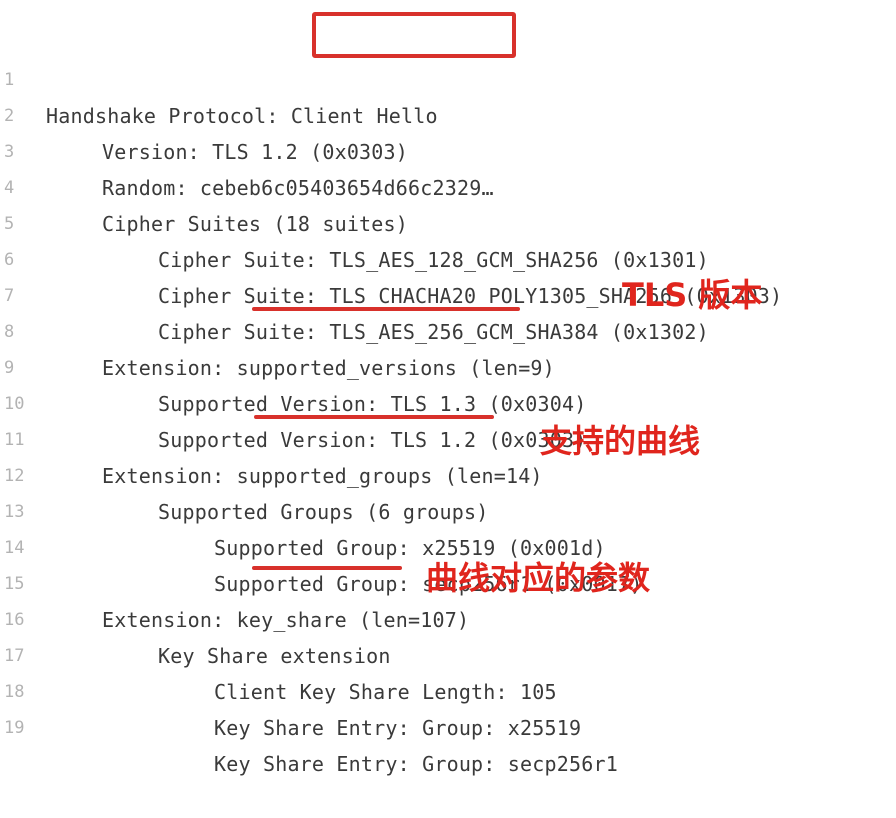 The image size is (896, 818). I want to click on code-line-17: 17 Client Key Share Length: 105, so click(448, 653).